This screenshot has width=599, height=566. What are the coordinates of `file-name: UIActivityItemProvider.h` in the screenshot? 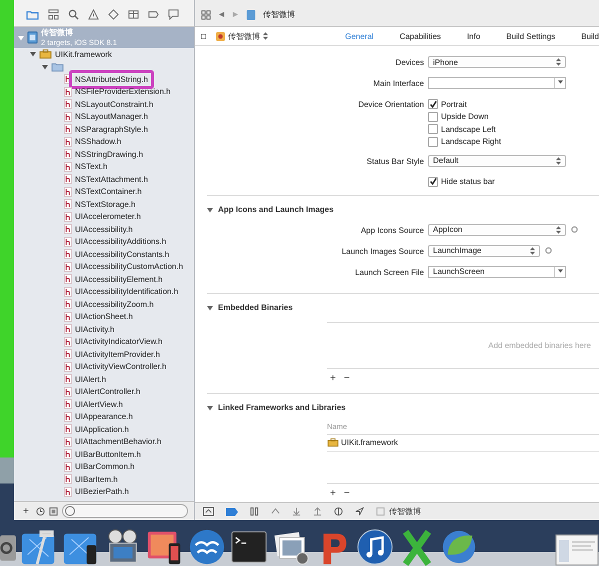 It's located at (117, 354).